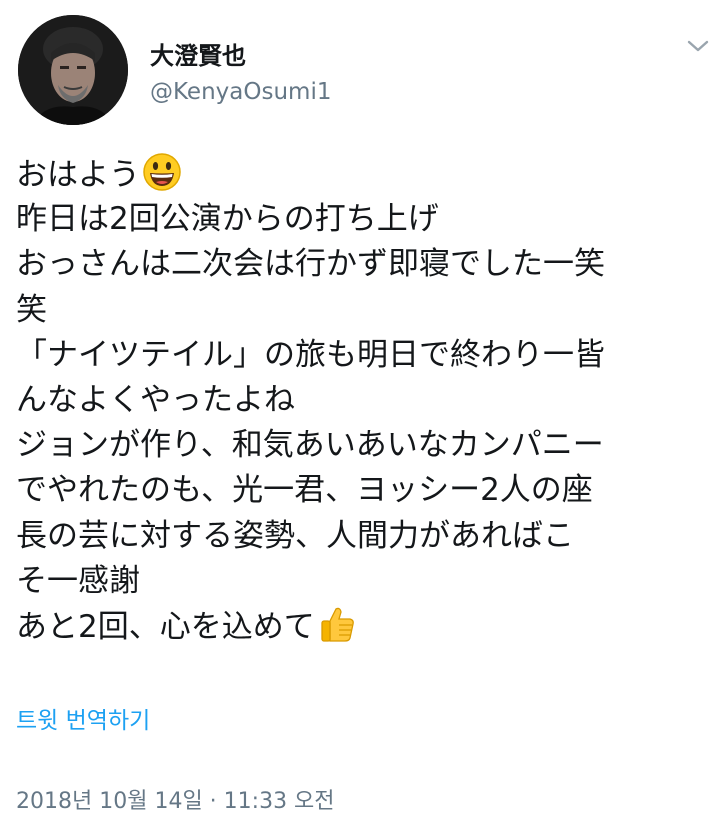  Describe the element at coordinates (240, 92) in the screenshot. I see `user-handle: @KenyaOsumi1` at that location.